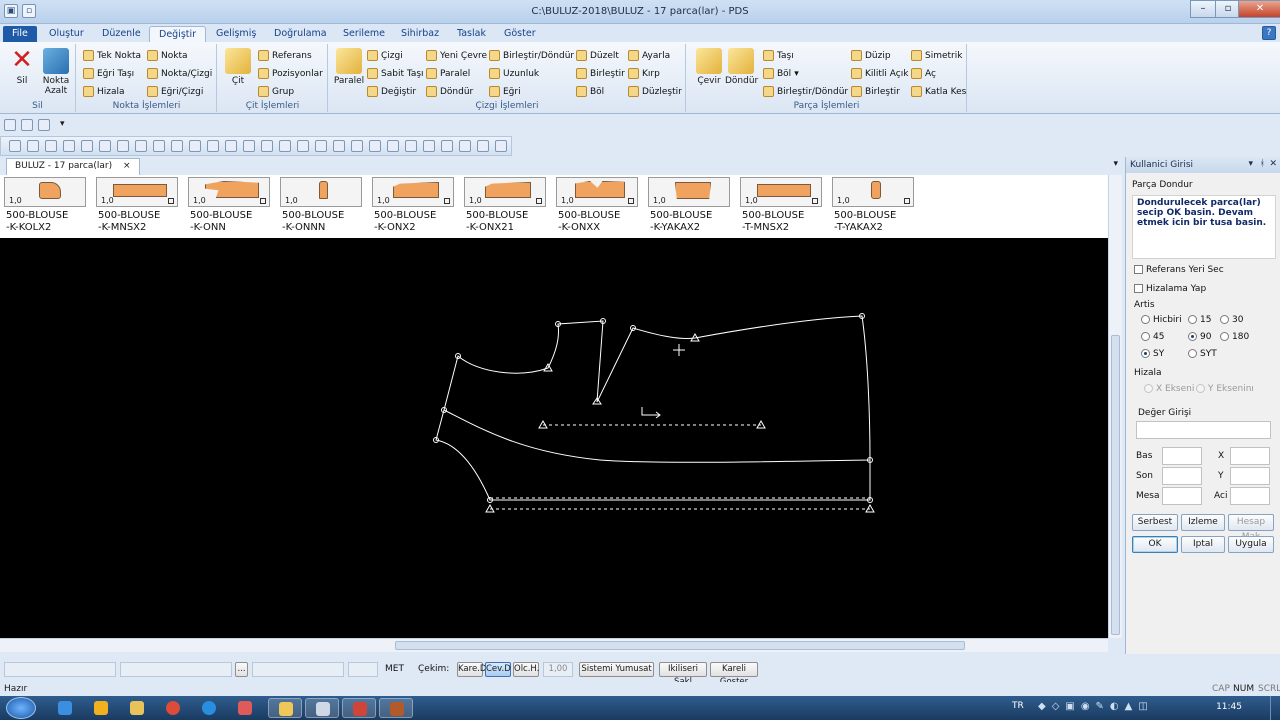 The image size is (1280, 720). What do you see at coordinates (178, 34) in the screenshot?
I see `tab-degistir: Değiştir` at bounding box center [178, 34].